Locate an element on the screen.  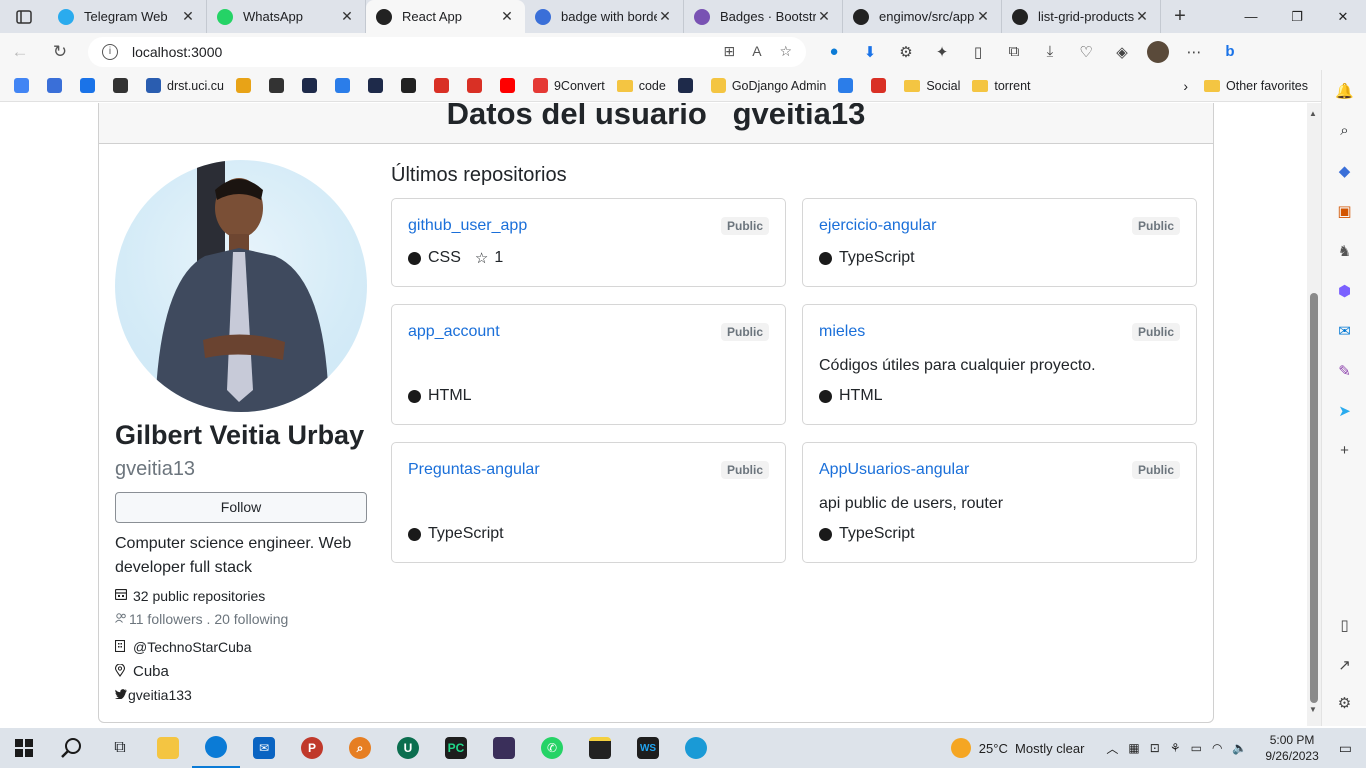
tab-5: engimov/src/app ✕ is located at coordinates (922, 16).